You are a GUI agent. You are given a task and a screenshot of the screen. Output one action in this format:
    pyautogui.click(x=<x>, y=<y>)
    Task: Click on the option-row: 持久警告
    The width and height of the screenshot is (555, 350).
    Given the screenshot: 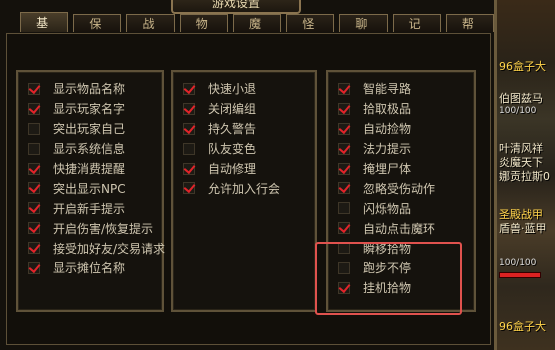 What is the action you would take?
    pyautogui.click(x=244, y=129)
    